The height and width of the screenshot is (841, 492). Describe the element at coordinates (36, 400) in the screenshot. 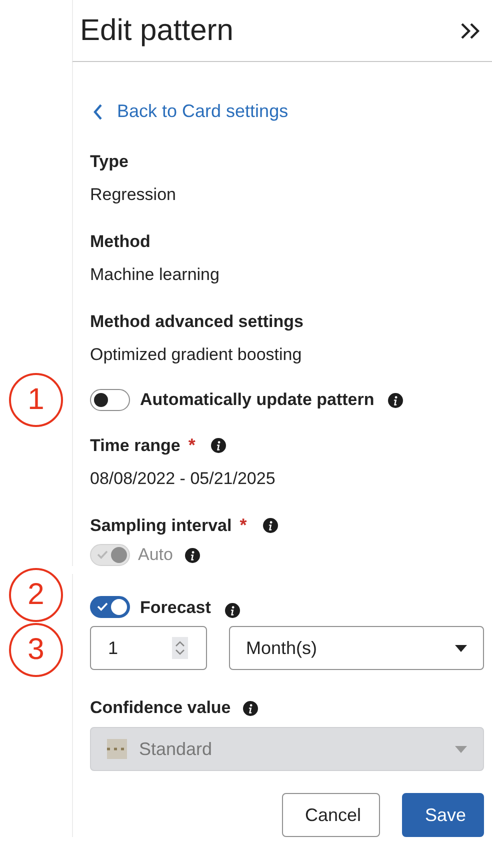

I see `step-marker: 1` at that location.